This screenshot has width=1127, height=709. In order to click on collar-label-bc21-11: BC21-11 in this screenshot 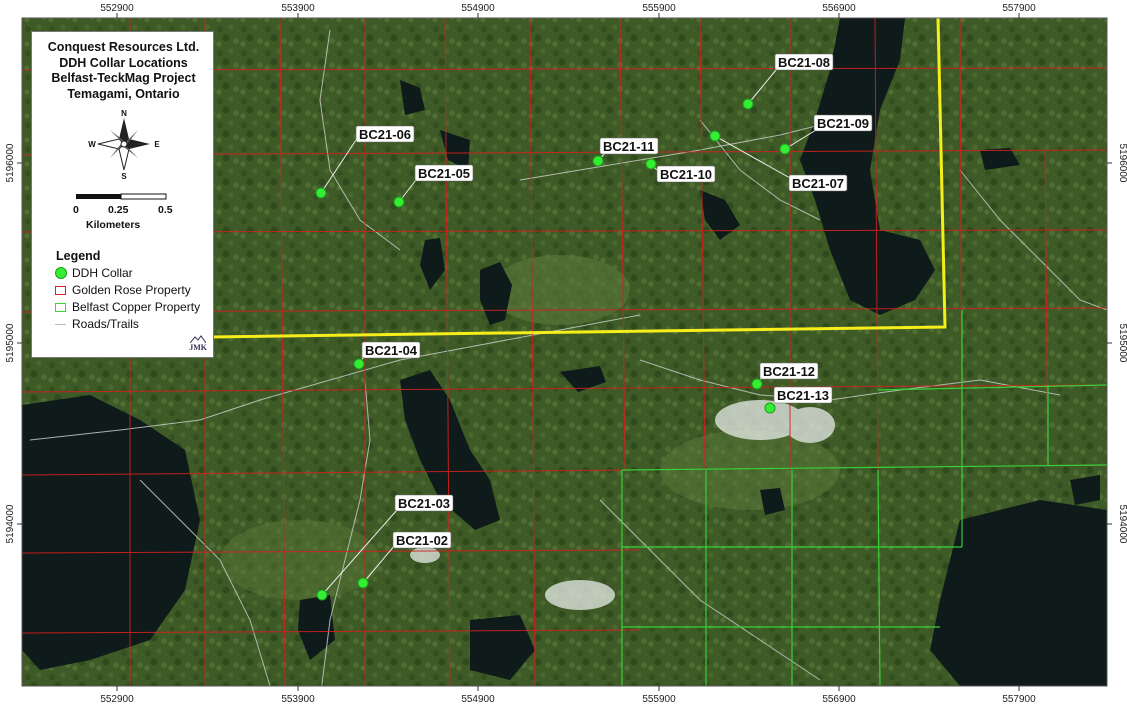, I will do `click(628, 146)`.